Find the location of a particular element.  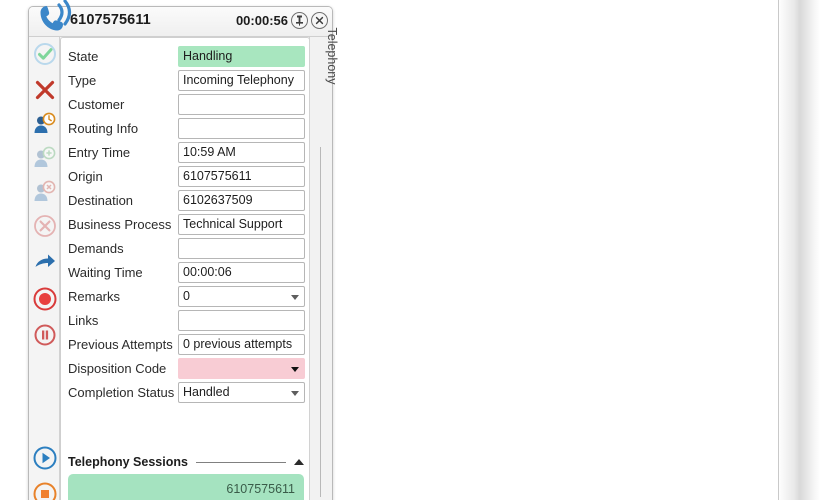

field-label: Disposition Code is located at coordinates (117, 368).